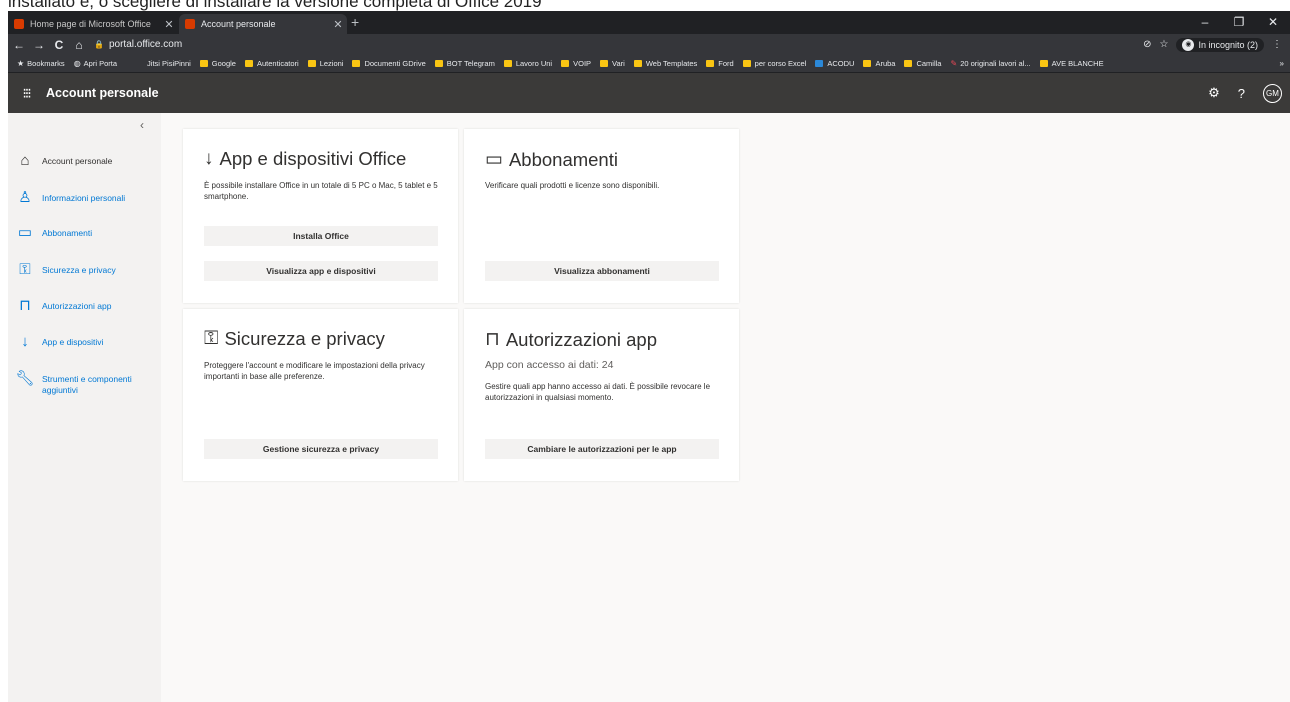  Describe the element at coordinates (355, 22) in the screenshot. I see `new-tab-button: +` at that location.